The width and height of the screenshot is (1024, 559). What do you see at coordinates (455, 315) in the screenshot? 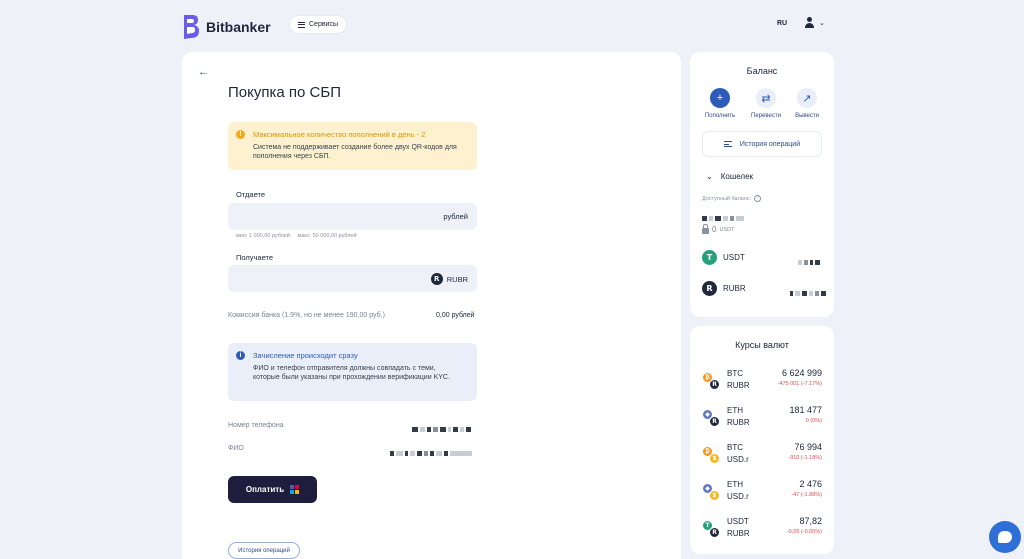
I see `commission-value: 0,00 рублей` at bounding box center [455, 315].